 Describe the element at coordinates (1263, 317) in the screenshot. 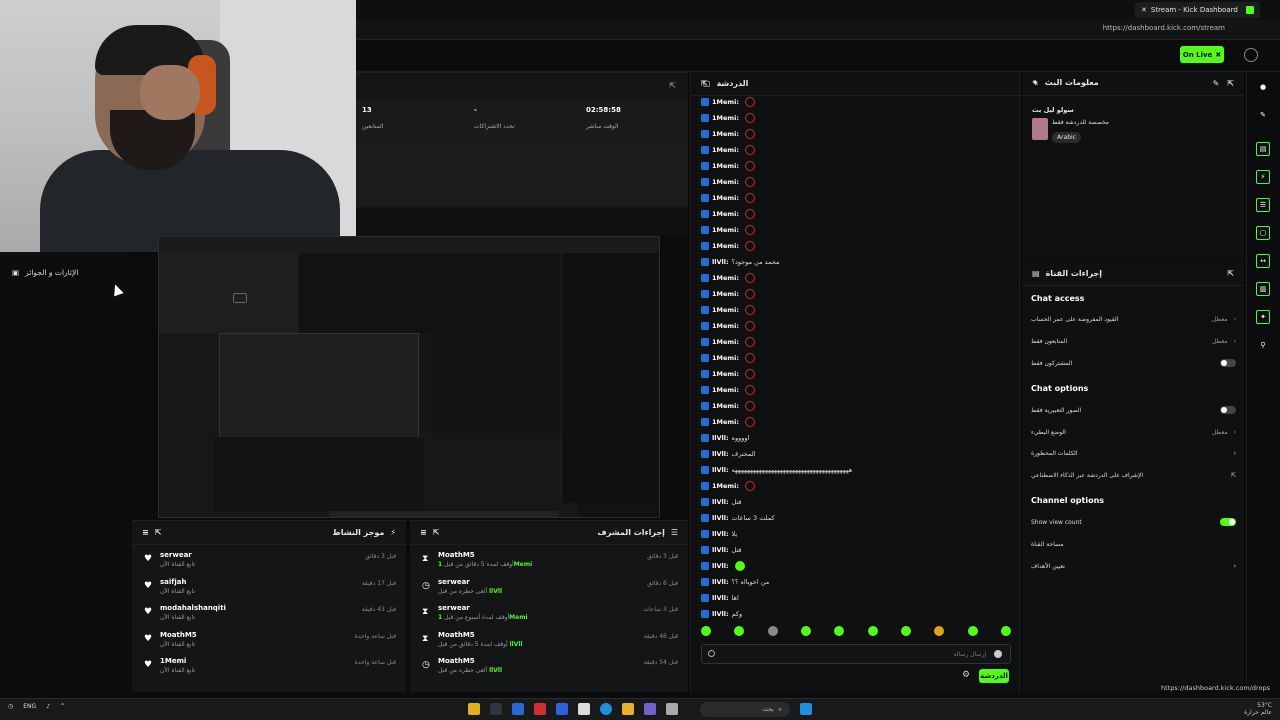

I see `wrench-icon: ✦` at that location.